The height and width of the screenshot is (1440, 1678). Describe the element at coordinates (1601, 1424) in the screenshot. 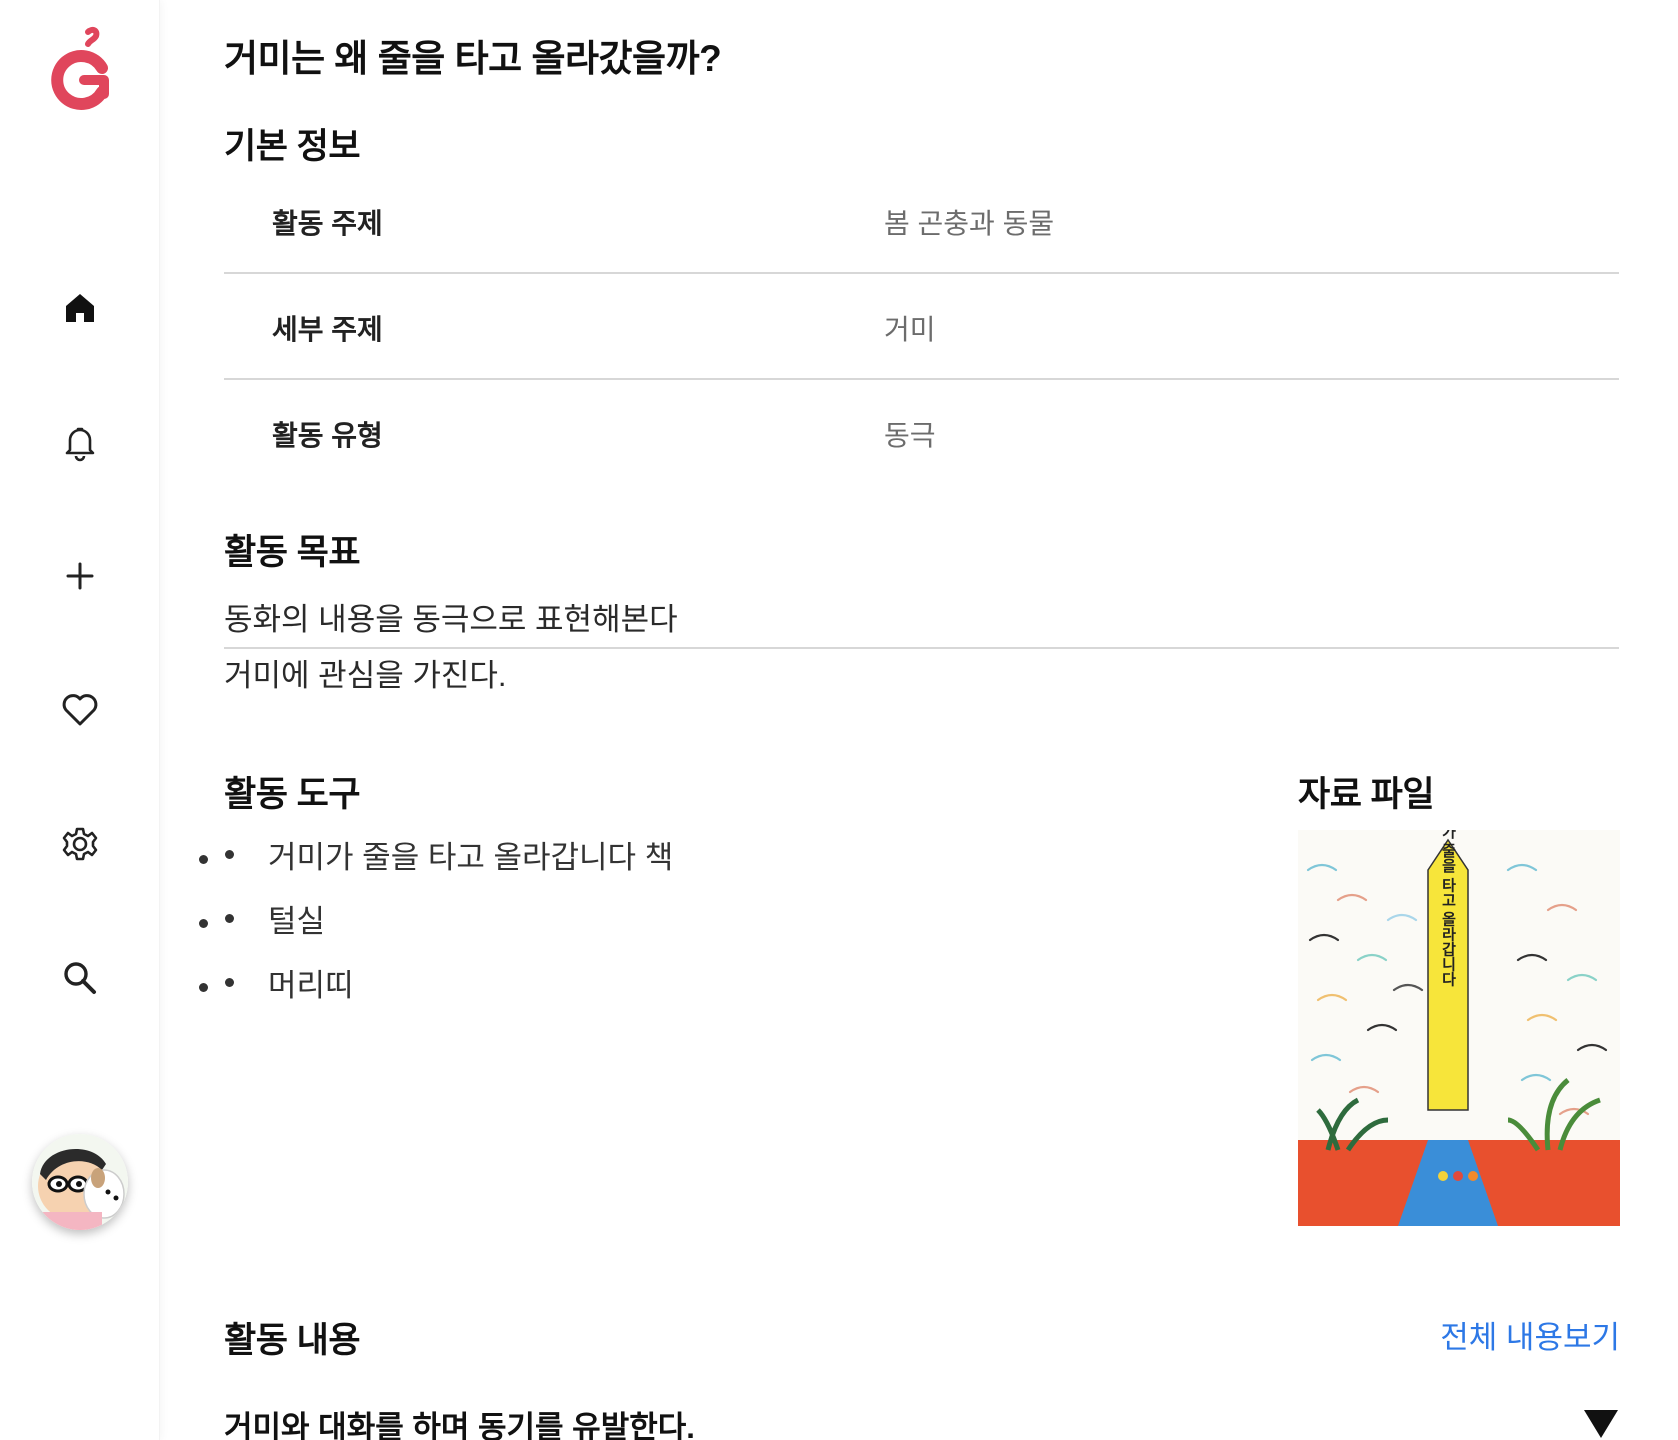

I see `triangle-down-icon` at that location.